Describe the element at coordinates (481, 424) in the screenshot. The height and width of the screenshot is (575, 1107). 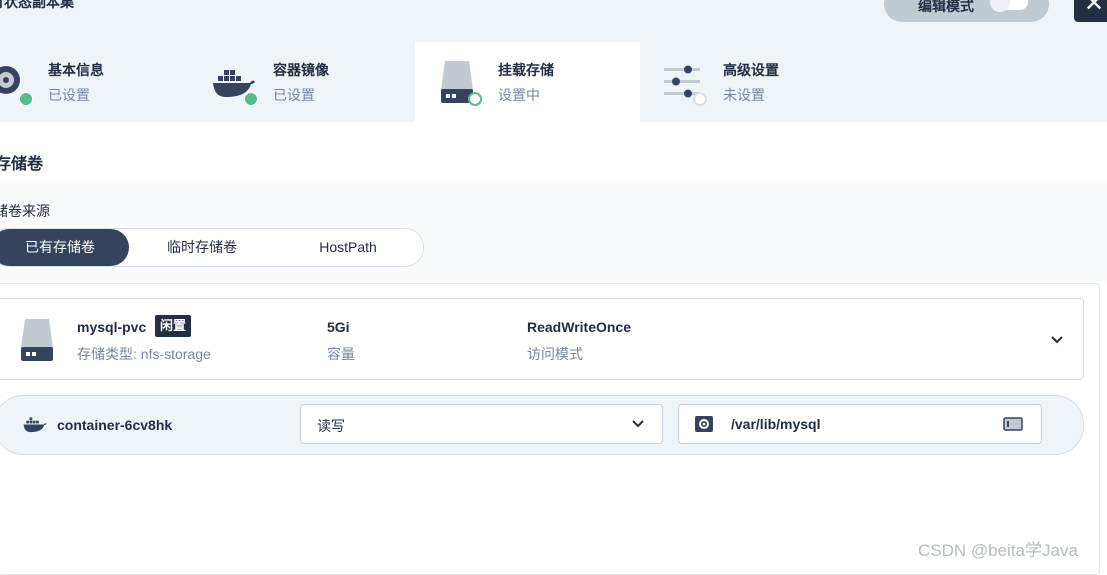
I see `access-mode-select: 读写` at that location.